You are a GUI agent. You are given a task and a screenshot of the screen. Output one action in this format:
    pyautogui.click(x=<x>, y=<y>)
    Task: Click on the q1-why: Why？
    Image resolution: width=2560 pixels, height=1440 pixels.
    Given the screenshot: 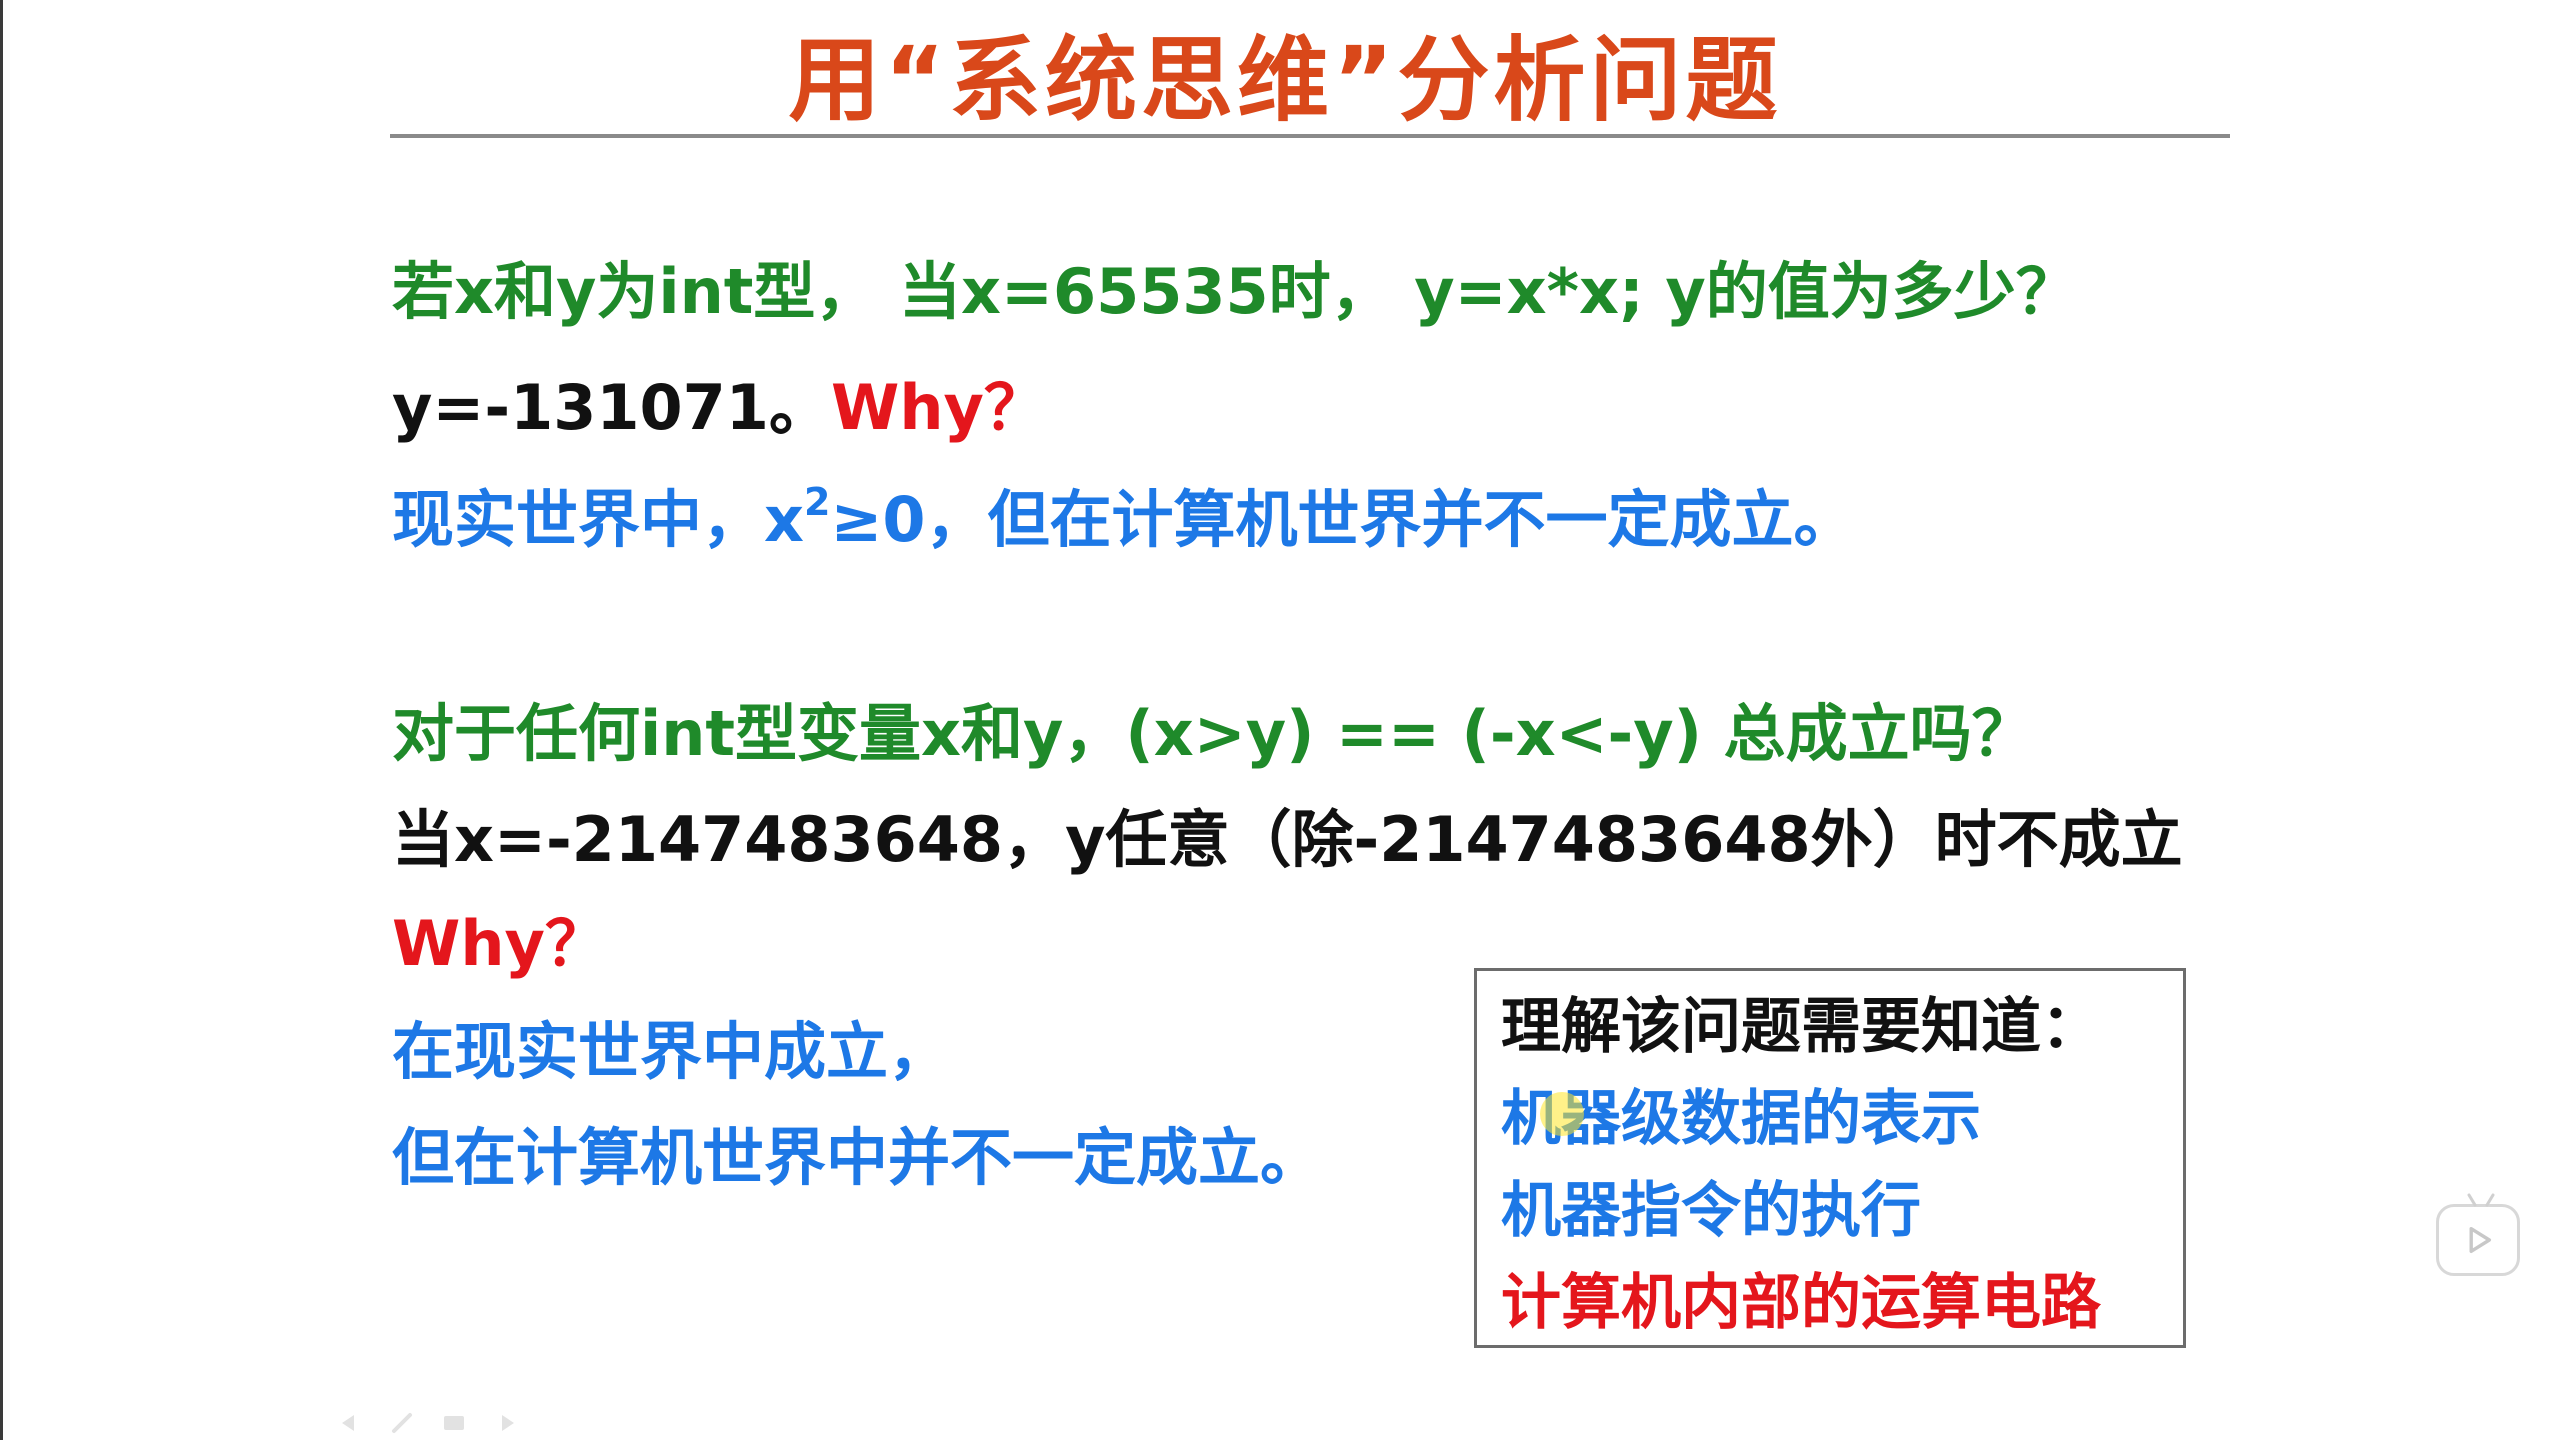 What is the action you would take?
    pyautogui.click(x=938, y=407)
    